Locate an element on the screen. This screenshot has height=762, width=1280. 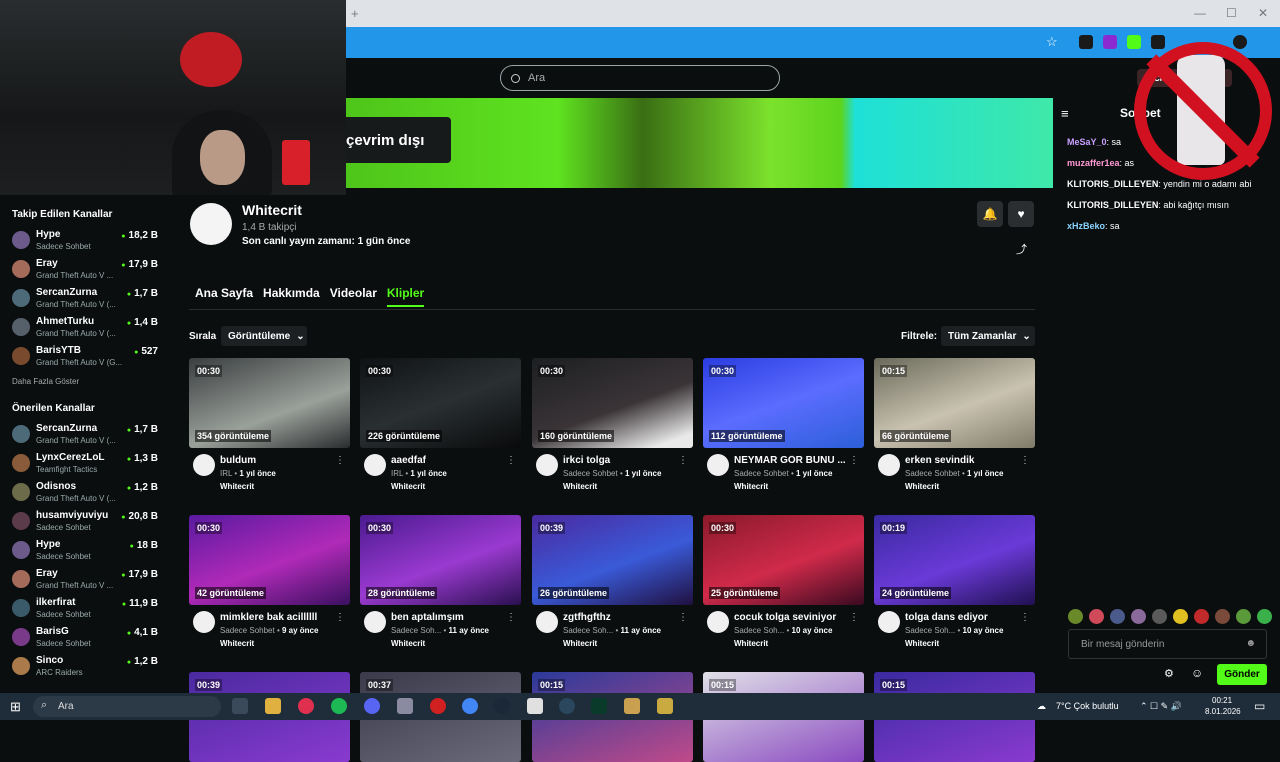
clip-title: aaedfaf is located at coordinates (448, 460).